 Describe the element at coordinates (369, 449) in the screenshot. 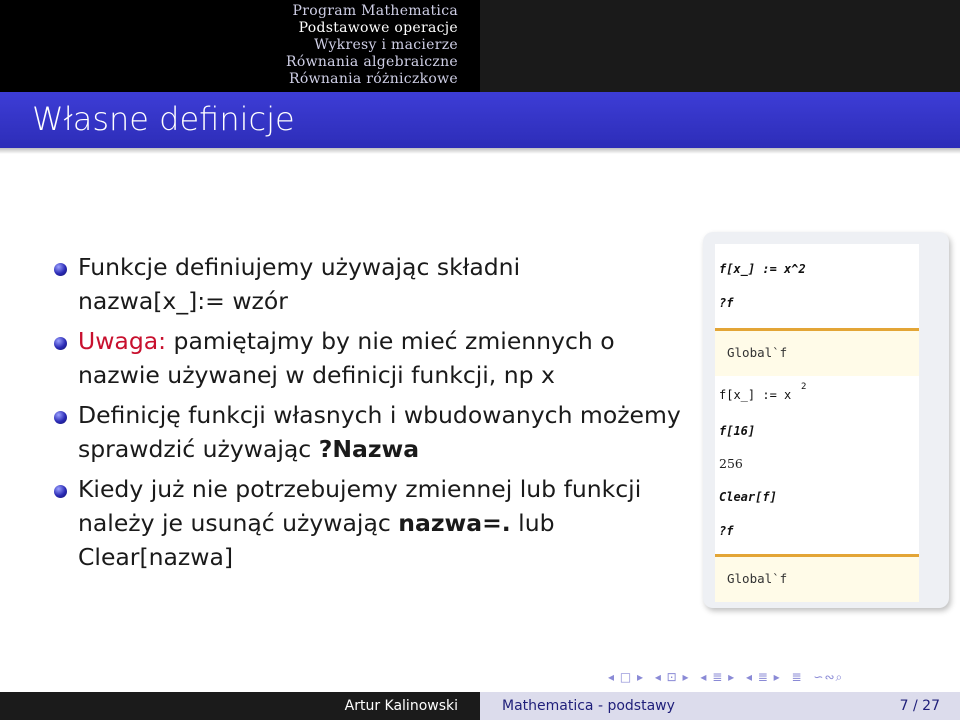

I see `code-term: ?Nazwa` at that location.